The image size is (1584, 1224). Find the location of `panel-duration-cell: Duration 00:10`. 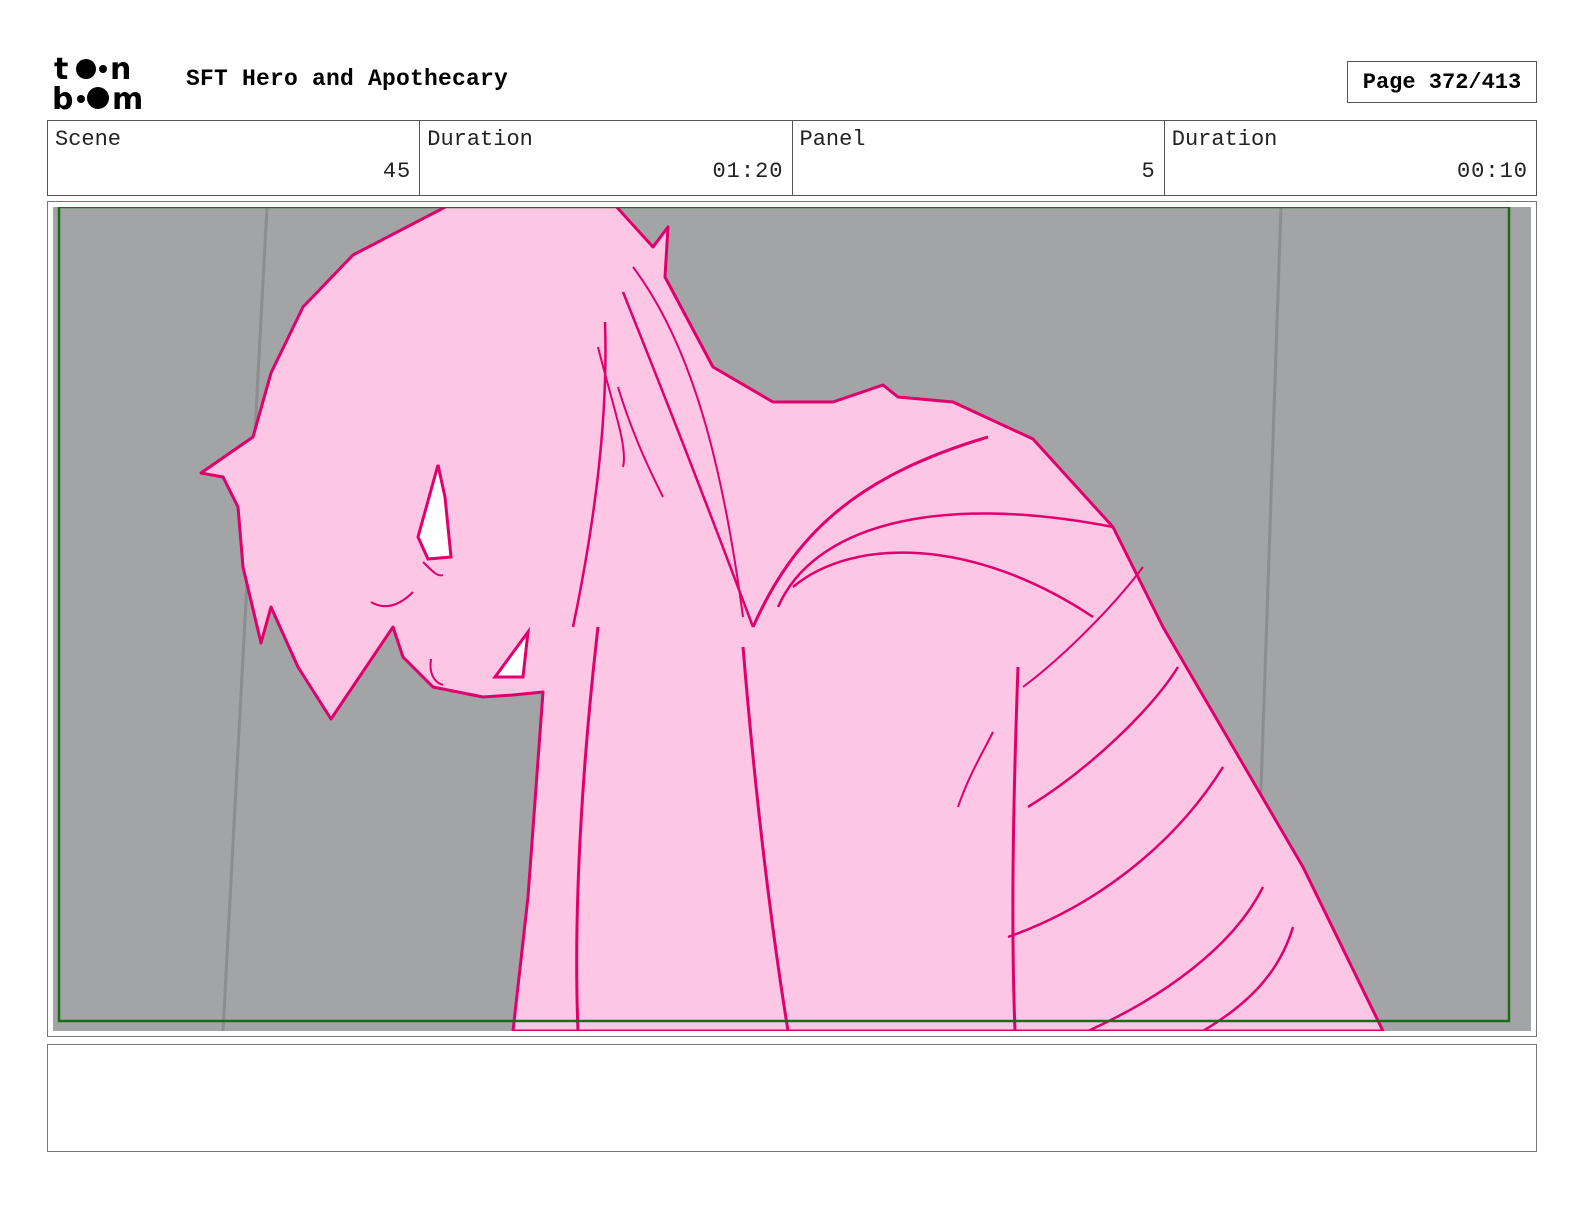

panel-duration-cell: Duration 00:10 is located at coordinates (1349, 158).